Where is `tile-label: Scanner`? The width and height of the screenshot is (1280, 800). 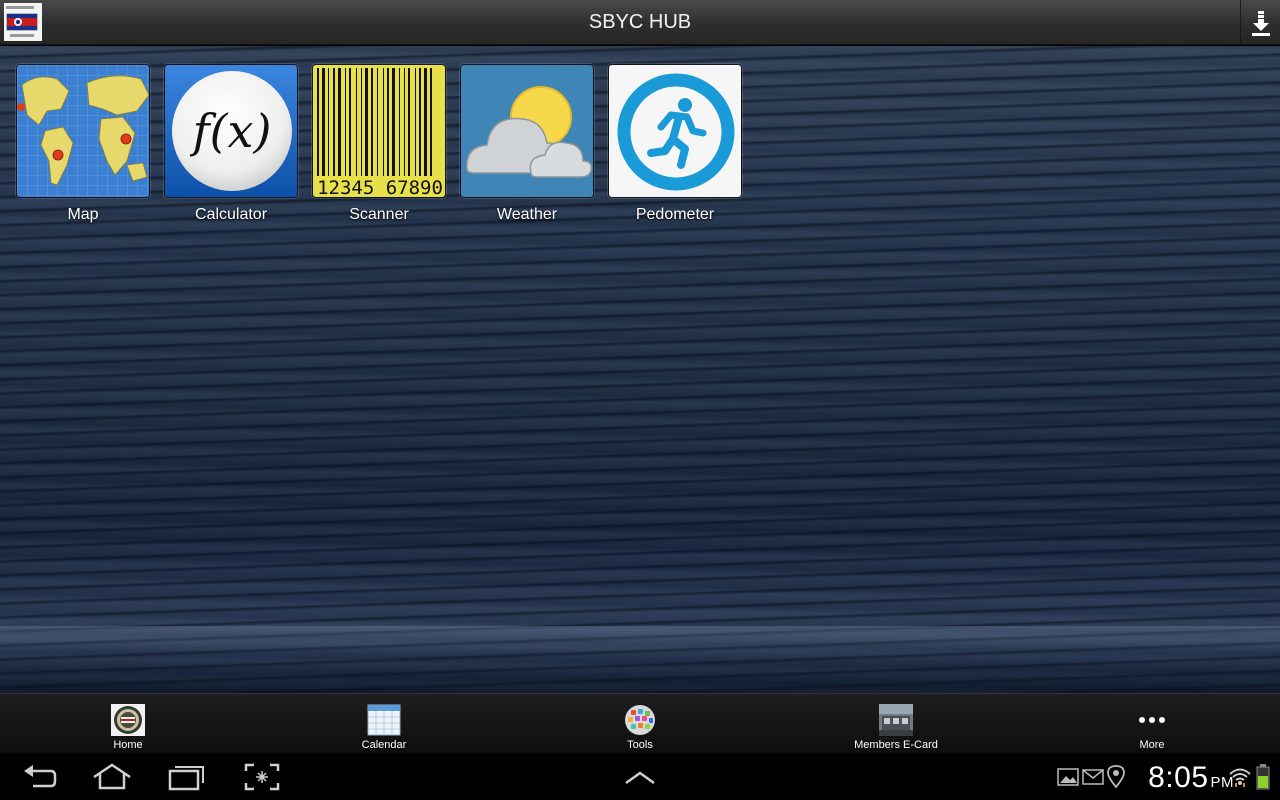
tile-label: Scanner is located at coordinates (379, 214).